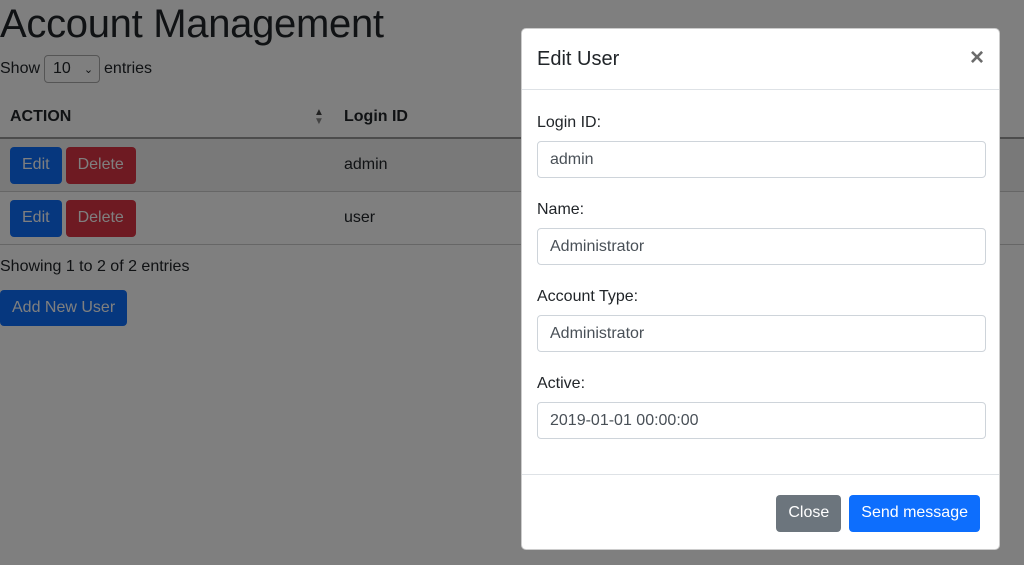 Image resolution: width=1024 pixels, height=565 pixels. I want to click on close-button: Close, so click(809, 513).